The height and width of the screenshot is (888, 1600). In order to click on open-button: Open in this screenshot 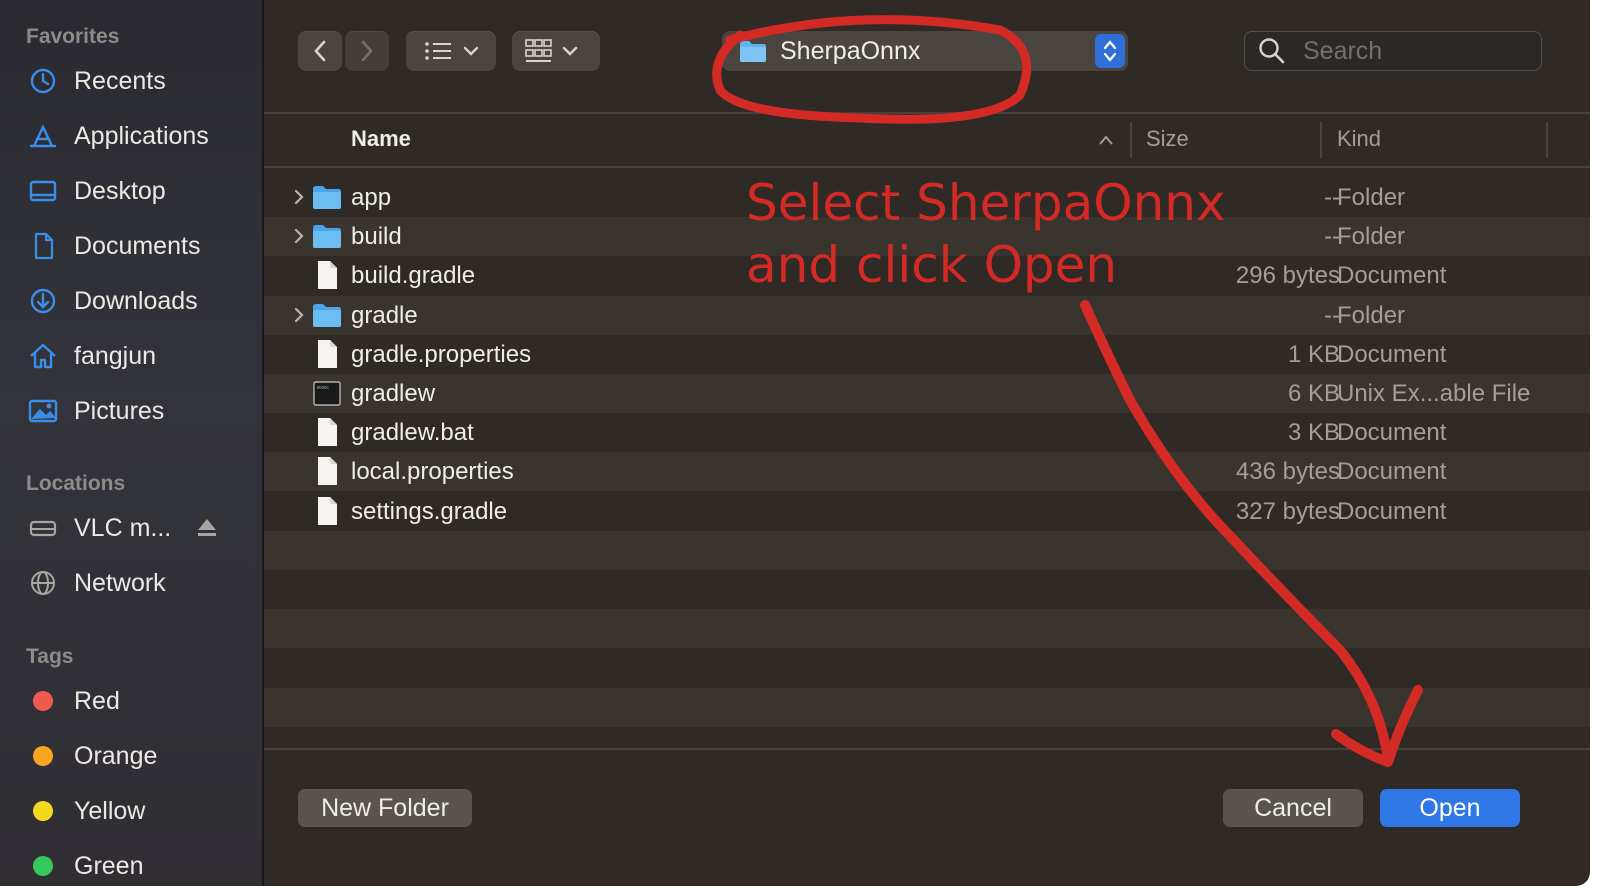, I will do `click(1450, 808)`.